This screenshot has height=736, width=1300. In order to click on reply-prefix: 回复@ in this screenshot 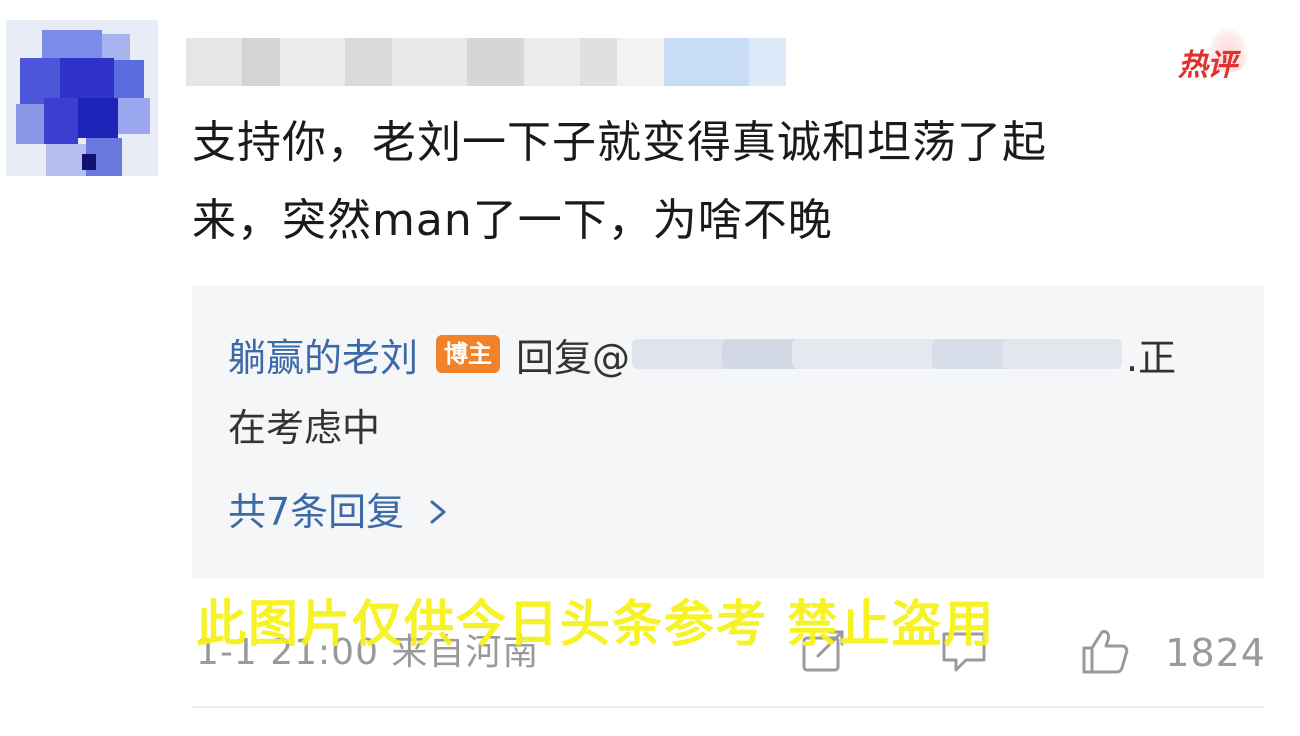, I will do `click(573, 357)`.